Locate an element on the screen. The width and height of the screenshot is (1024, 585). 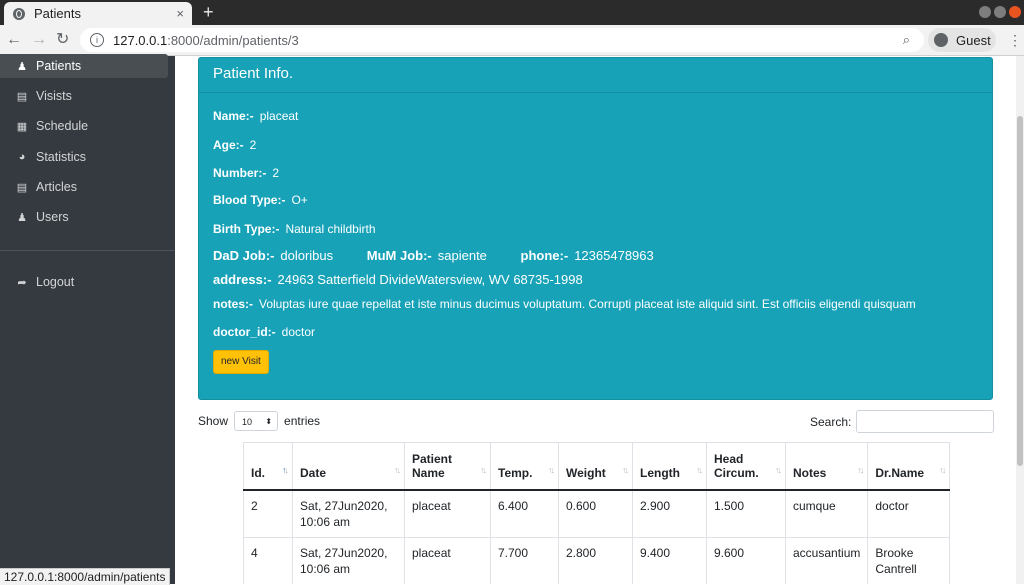
minimize-window-button is located at coordinates (985, 12).